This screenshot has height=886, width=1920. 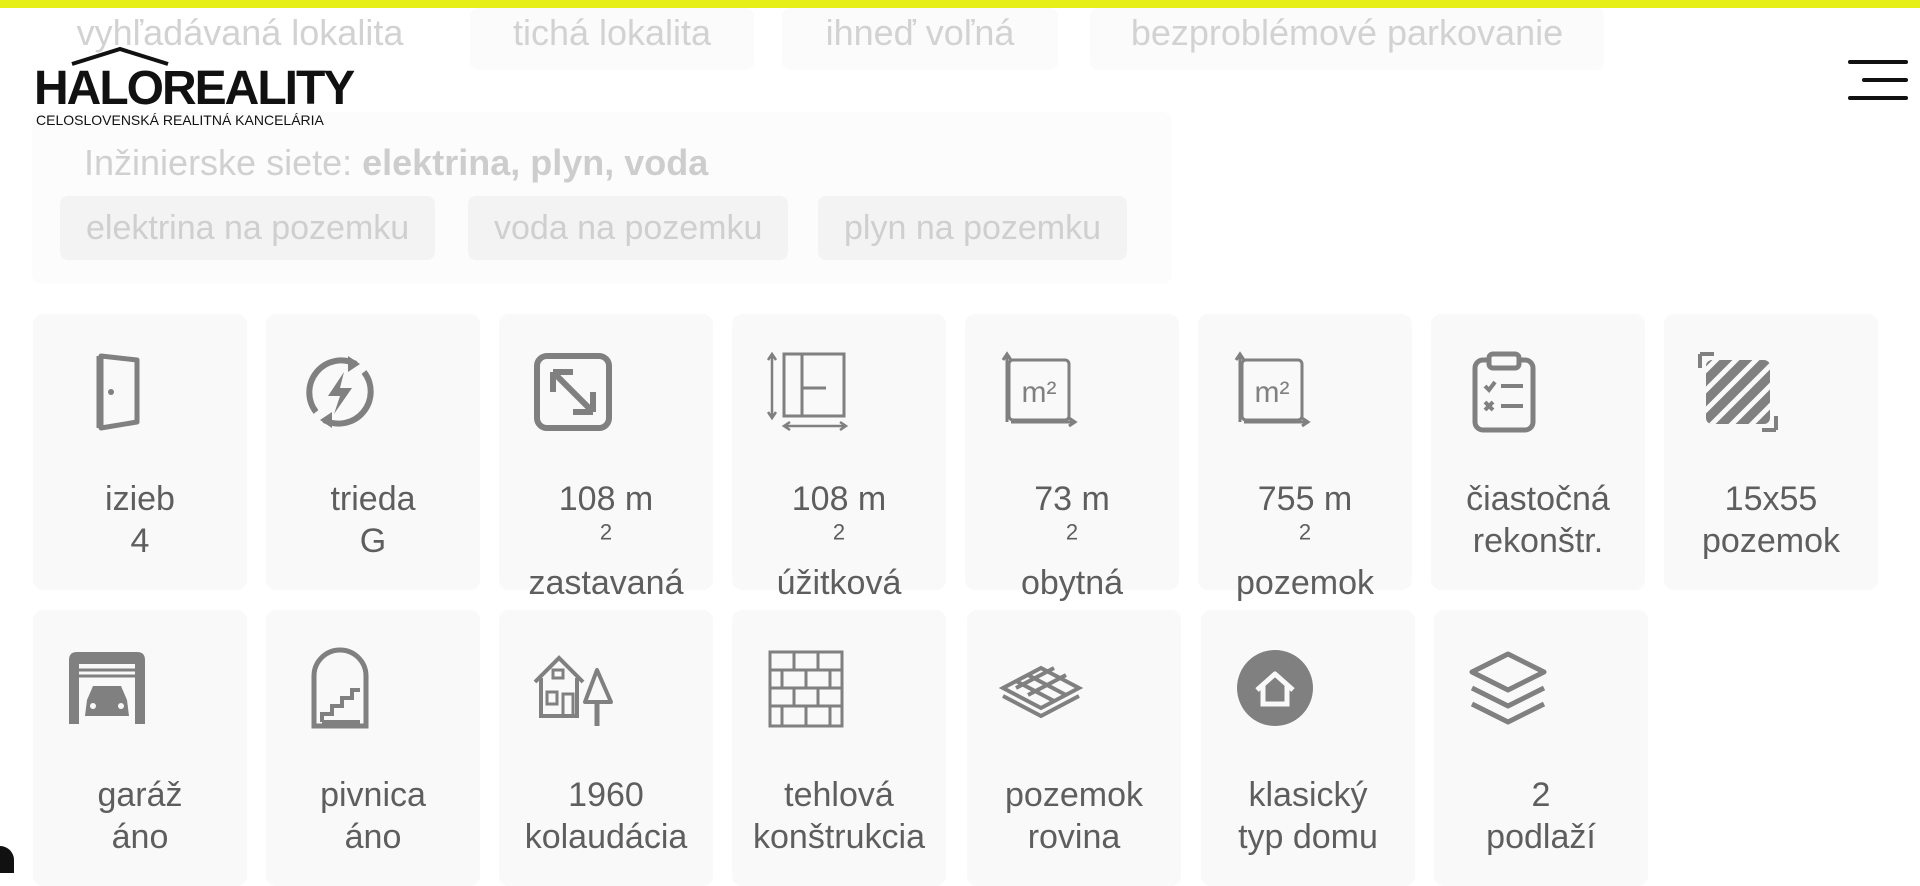 What do you see at coordinates (839, 816) in the screenshot?
I see `feature-label: tehlová konštrukcia` at bounding box center [839, 816].